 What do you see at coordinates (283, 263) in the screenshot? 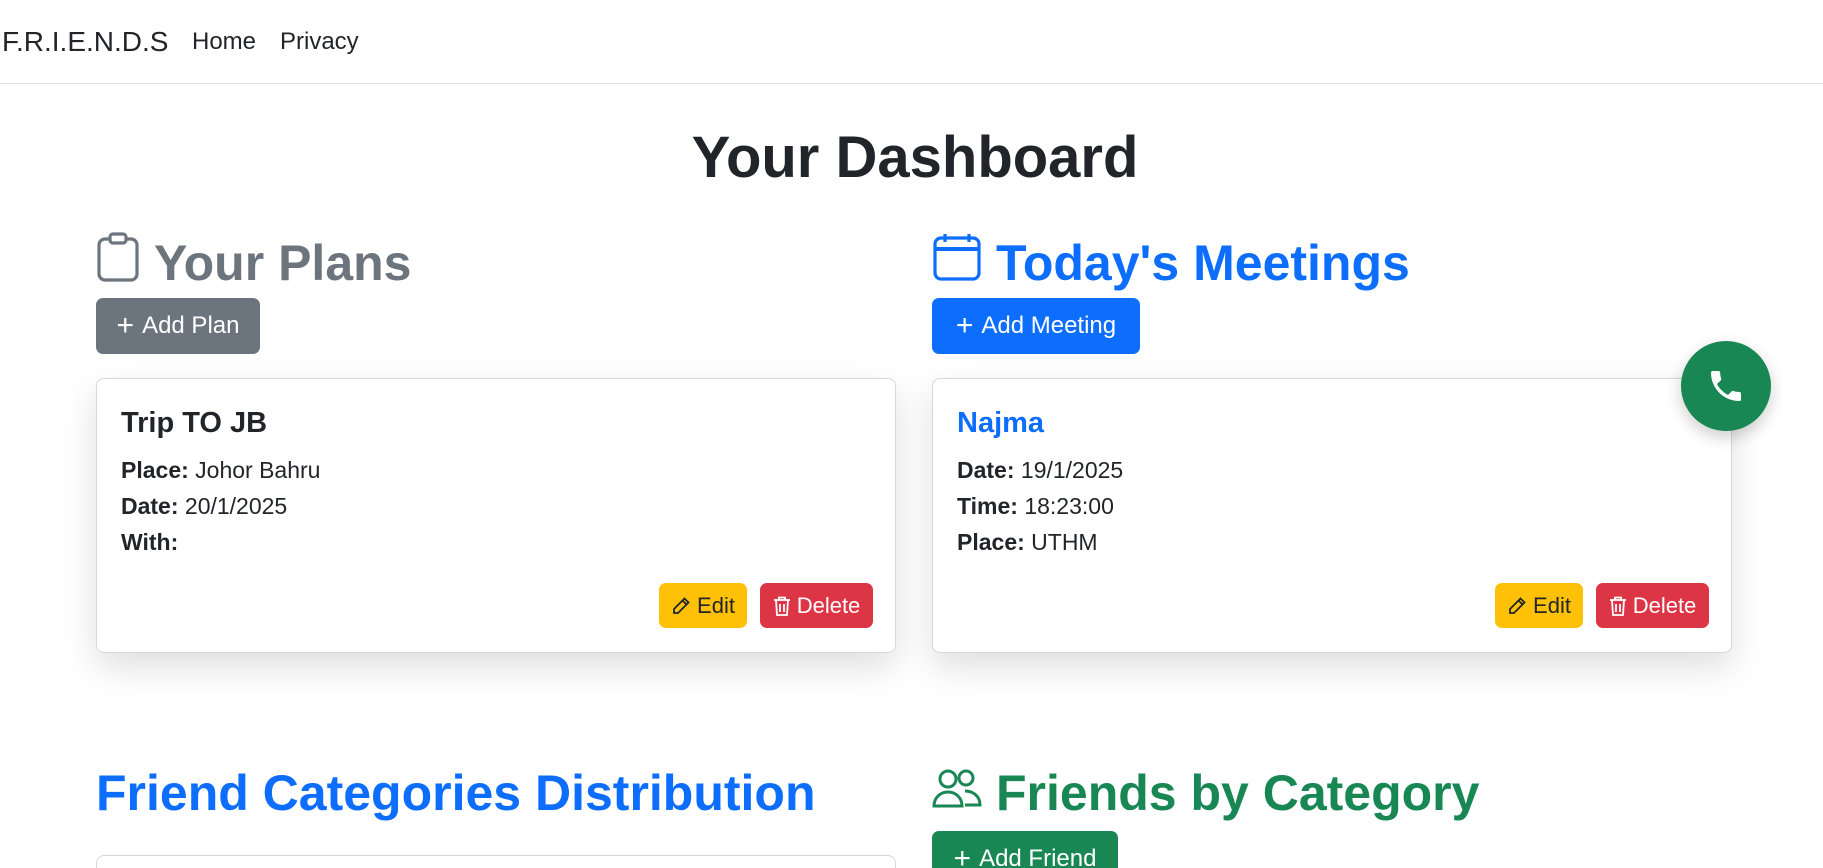
I see `plans-title: Your Plans` at bounding box center [283, 263].